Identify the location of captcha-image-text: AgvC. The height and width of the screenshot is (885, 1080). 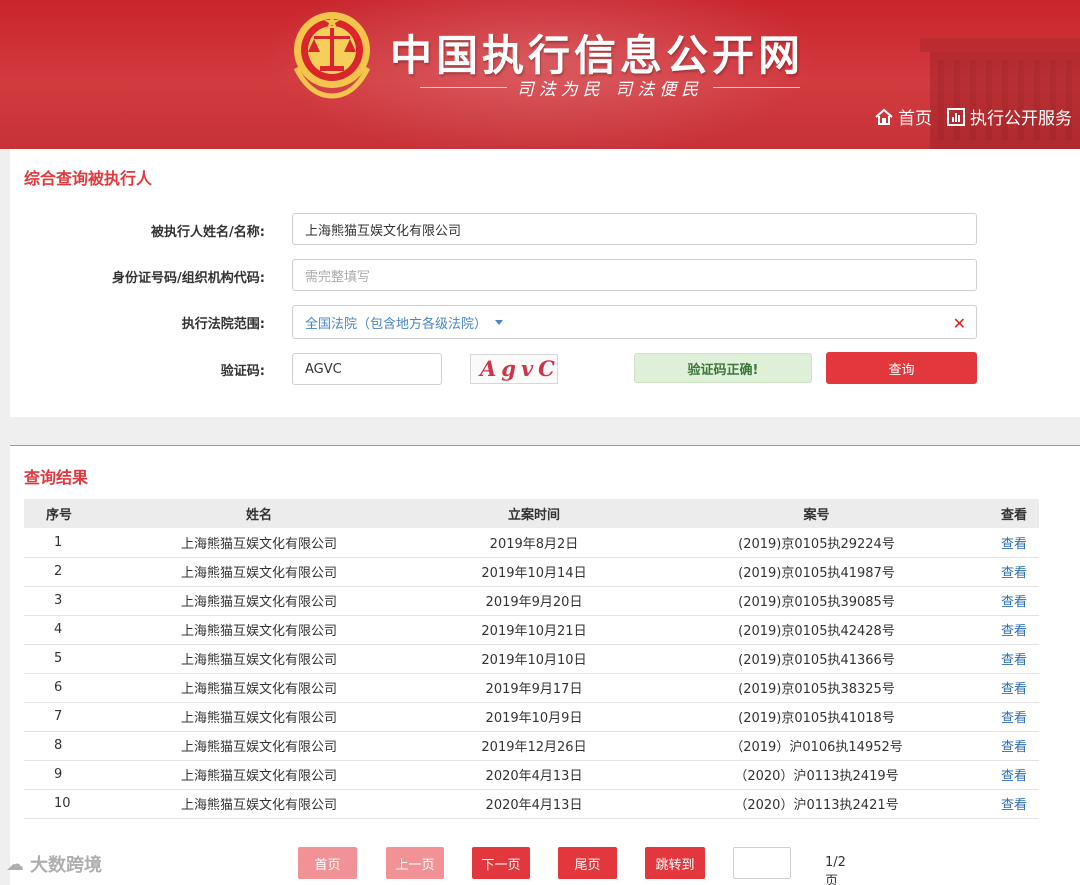
(517, 368).